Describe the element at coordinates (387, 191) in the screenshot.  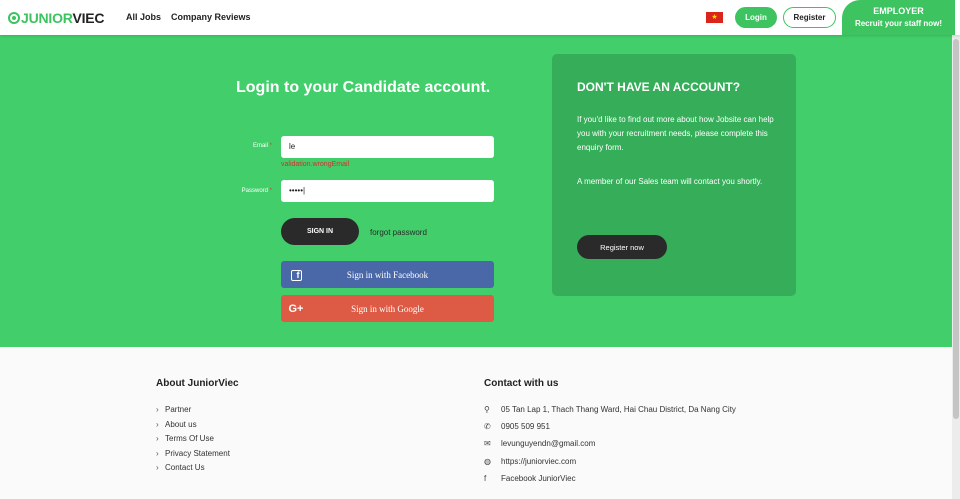
I see `password-field: •••••|` at that location.